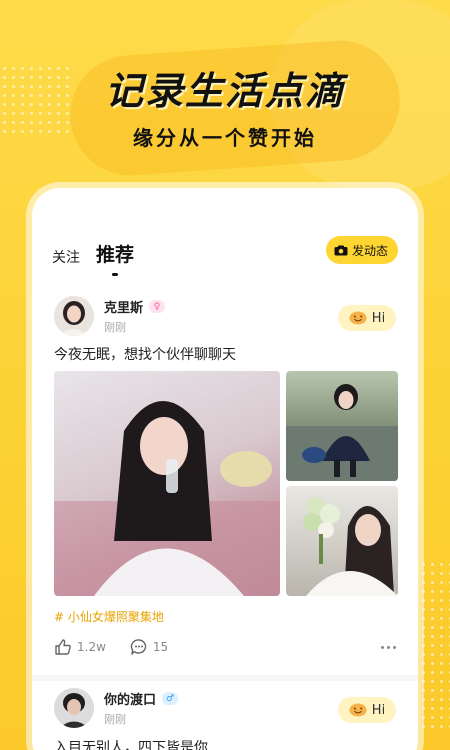 The height and width of the screenshot is (750, 450). I want to click on thumbs-up-icon, so click(63, 647).